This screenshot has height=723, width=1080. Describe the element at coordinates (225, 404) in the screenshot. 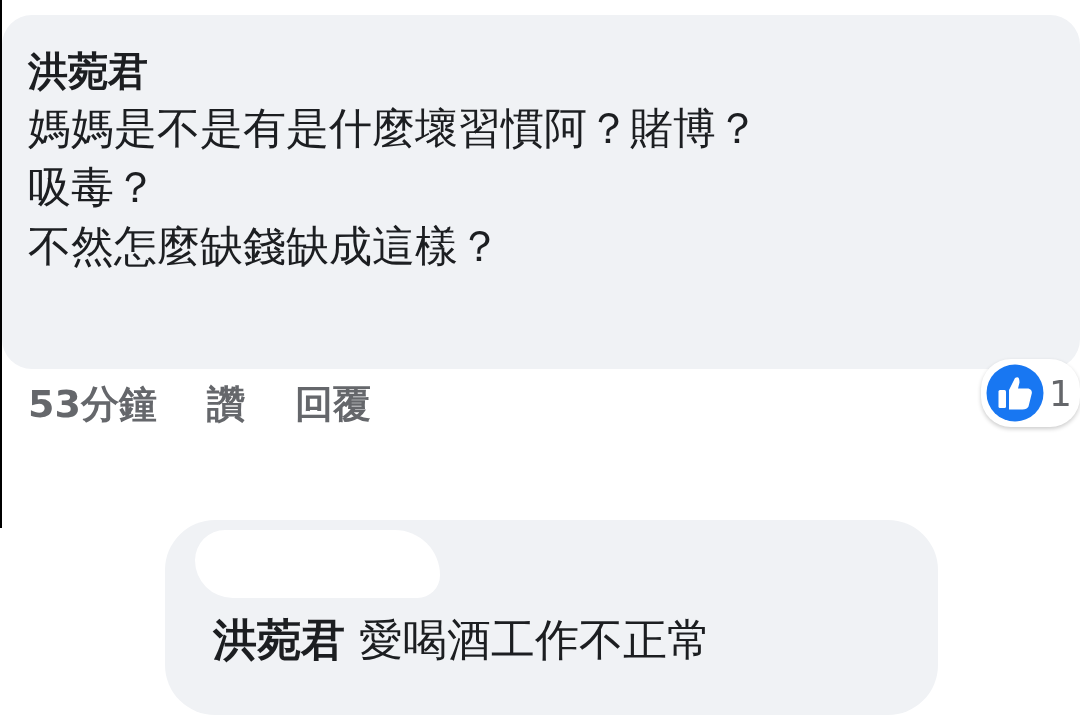

I see `comment-action-link: 讚` at that location.